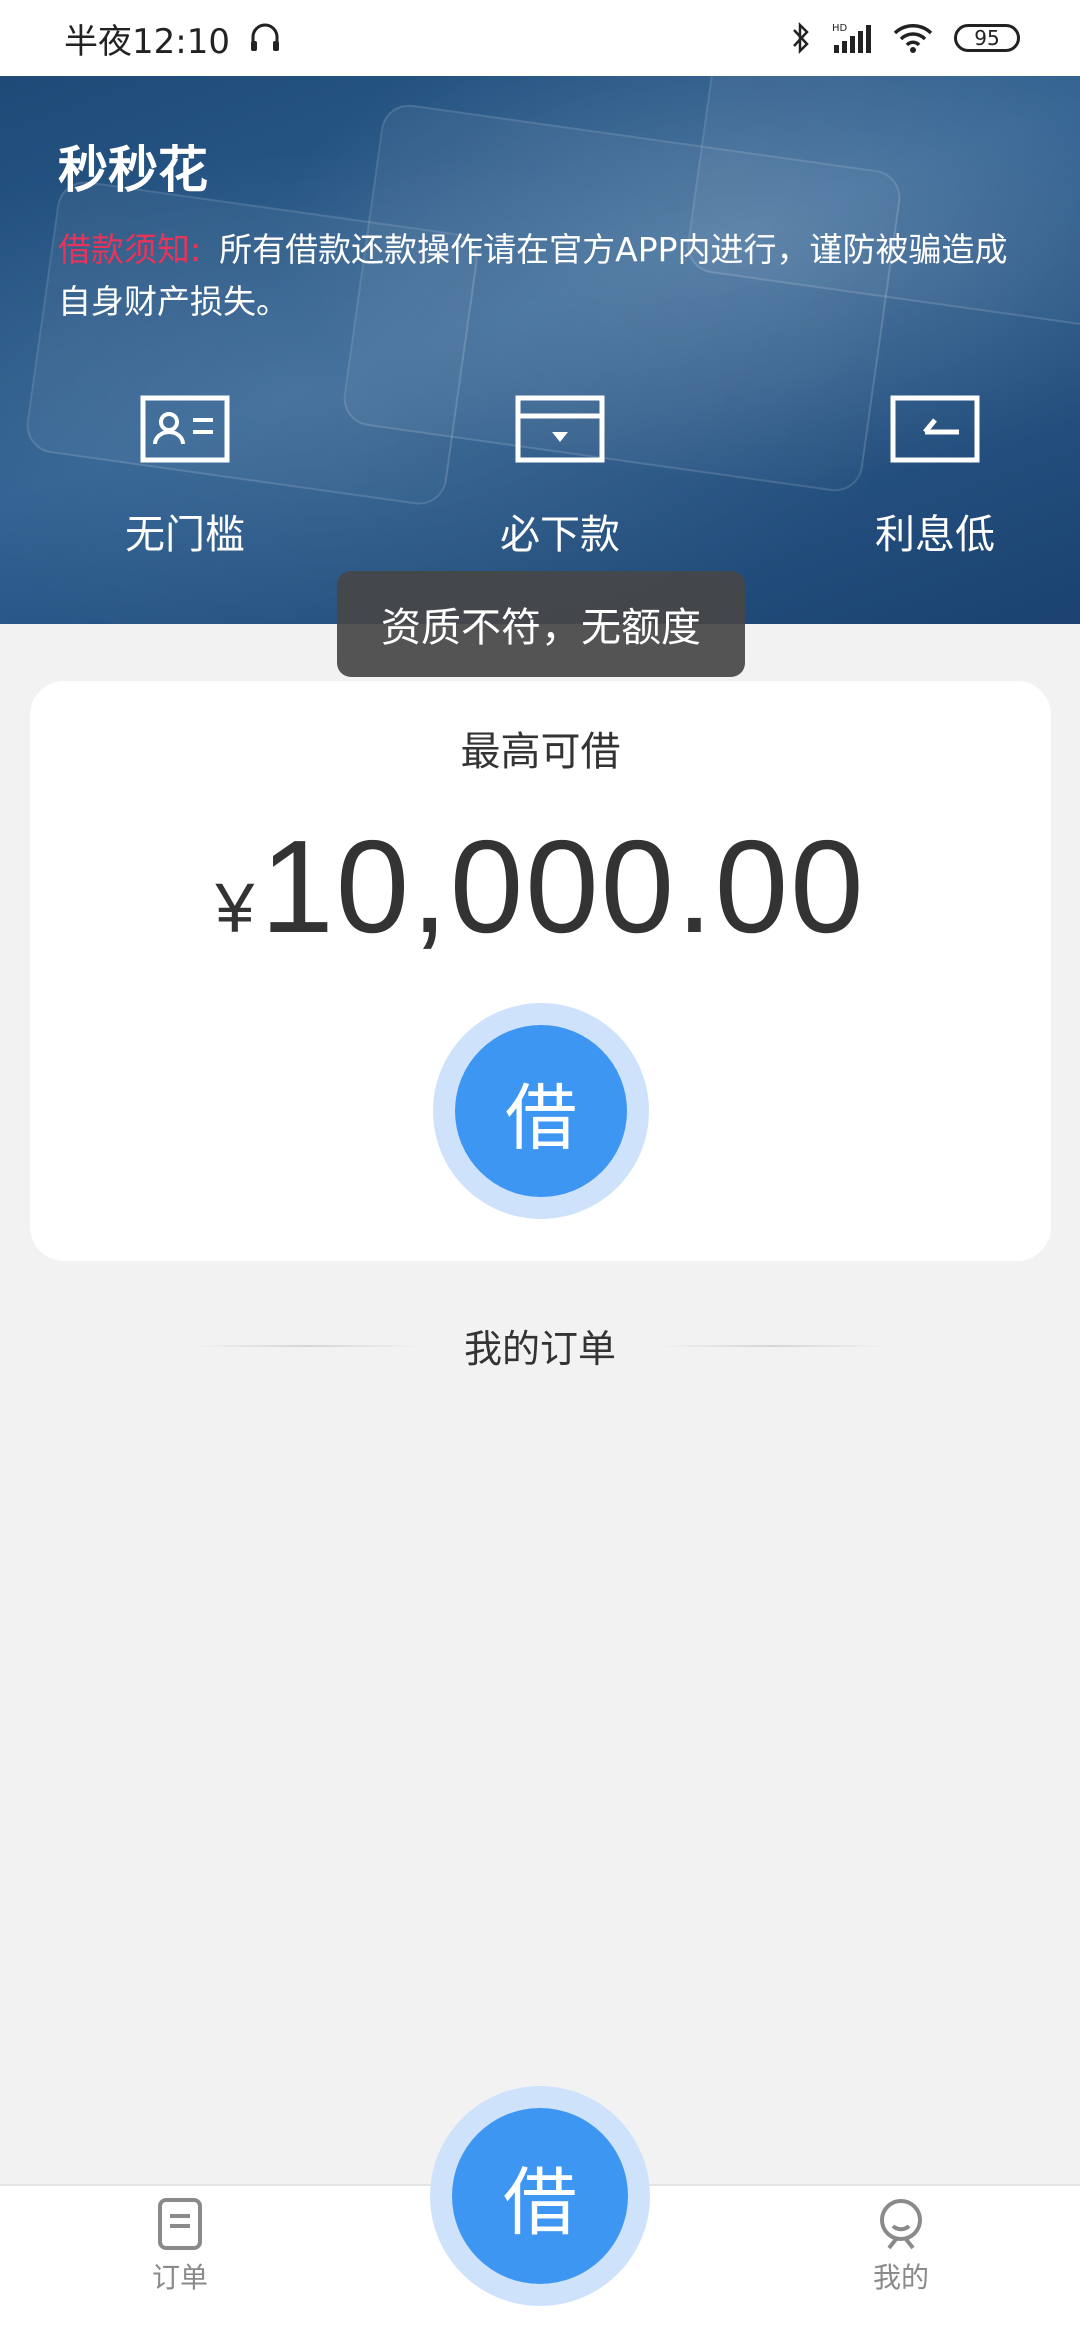 This screenshot has width=1080, height=2340. Describe the element at coordinates (133, 170) in the screenshot. I see `app-title: 秒秒花` at that location.